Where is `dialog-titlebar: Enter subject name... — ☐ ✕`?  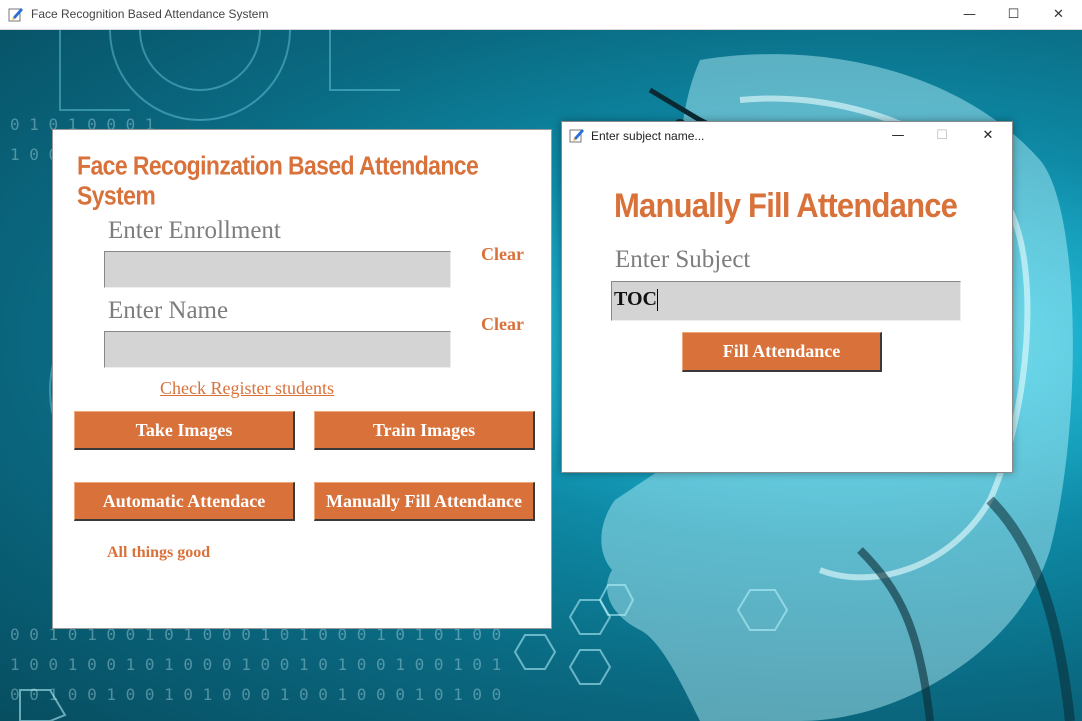 dialog-titlebar: Enter subject name... — ☐ ✕ is located at coordinates (787, 135).